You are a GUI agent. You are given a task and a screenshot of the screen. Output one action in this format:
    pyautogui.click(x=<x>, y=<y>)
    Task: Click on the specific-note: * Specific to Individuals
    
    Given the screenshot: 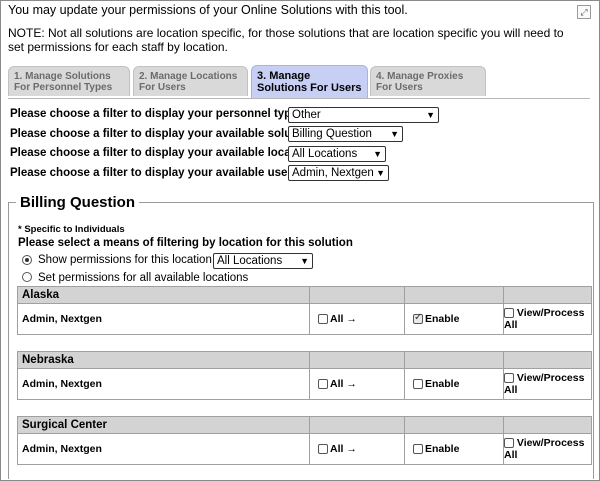 What is the action you would take?
    pyautogui.click(x=71, y=229)
    